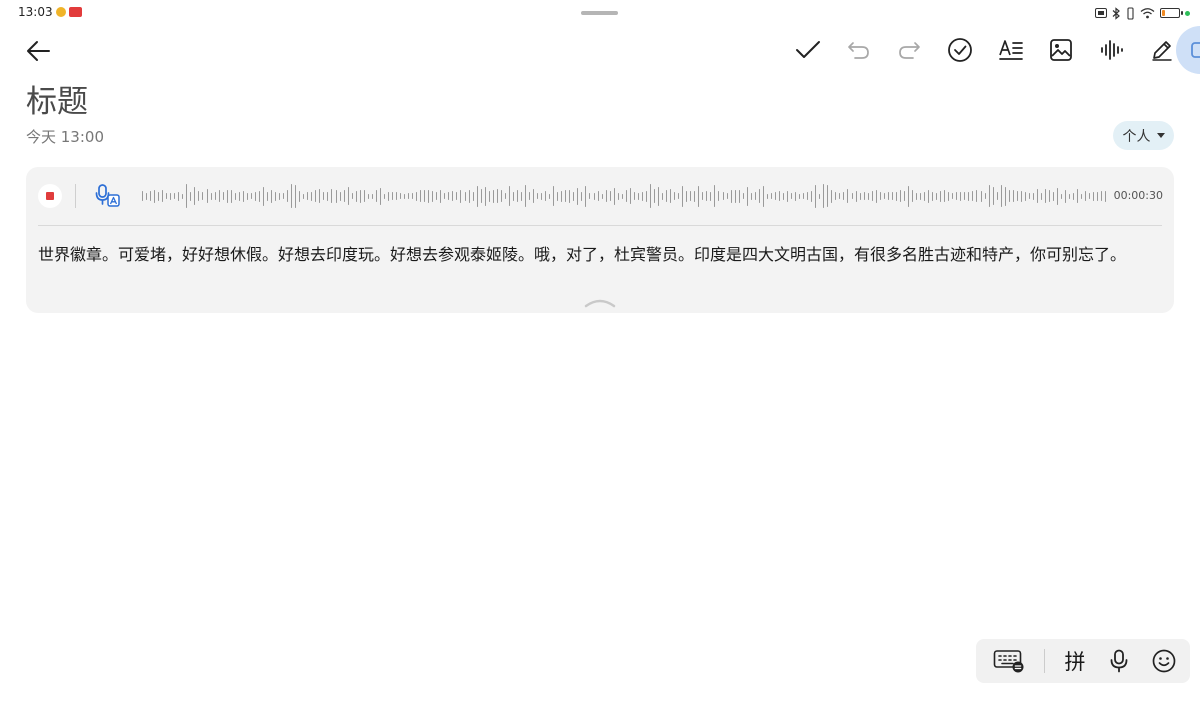 Image resolution: width=1200 pixels, height=720 pixels. I want to click on speech-to-text-button, so click(108, 196).